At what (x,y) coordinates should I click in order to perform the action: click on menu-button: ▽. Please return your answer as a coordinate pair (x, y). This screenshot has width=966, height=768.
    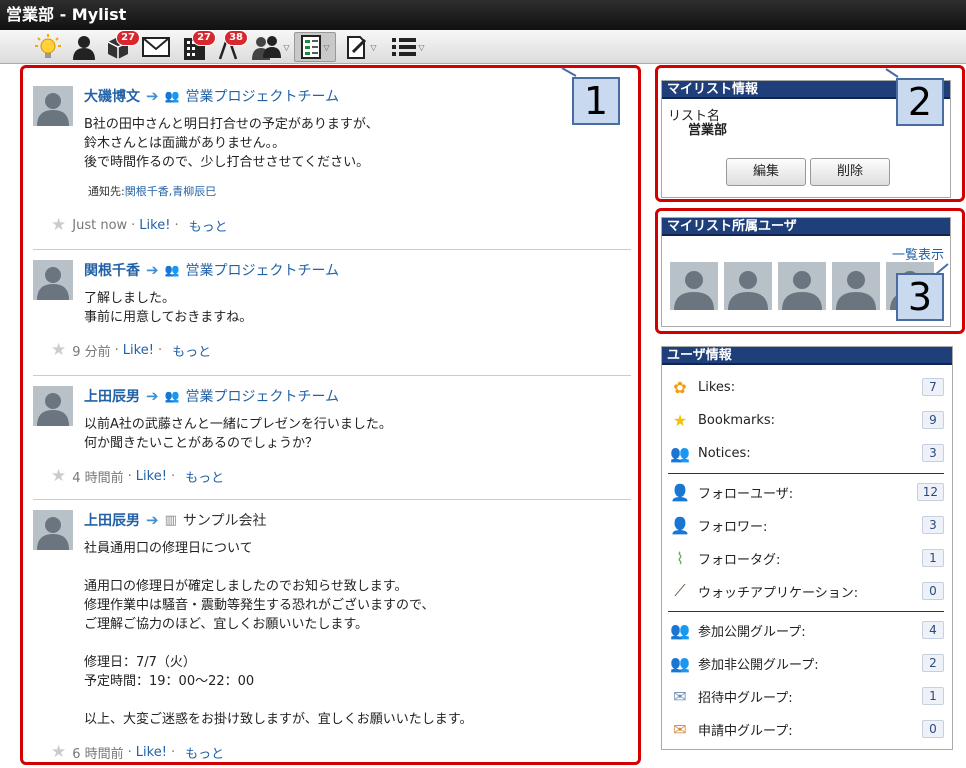
    Looking at the image, I should click on (408, 47).